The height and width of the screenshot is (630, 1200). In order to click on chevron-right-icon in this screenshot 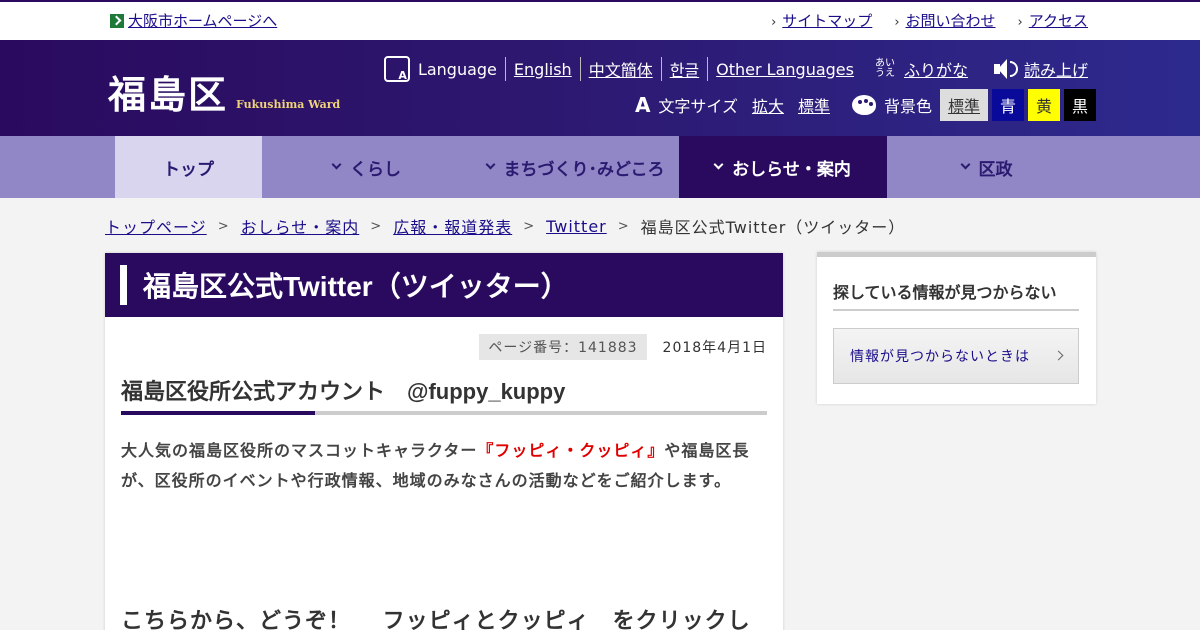, I will do `click(1058, 355)`.